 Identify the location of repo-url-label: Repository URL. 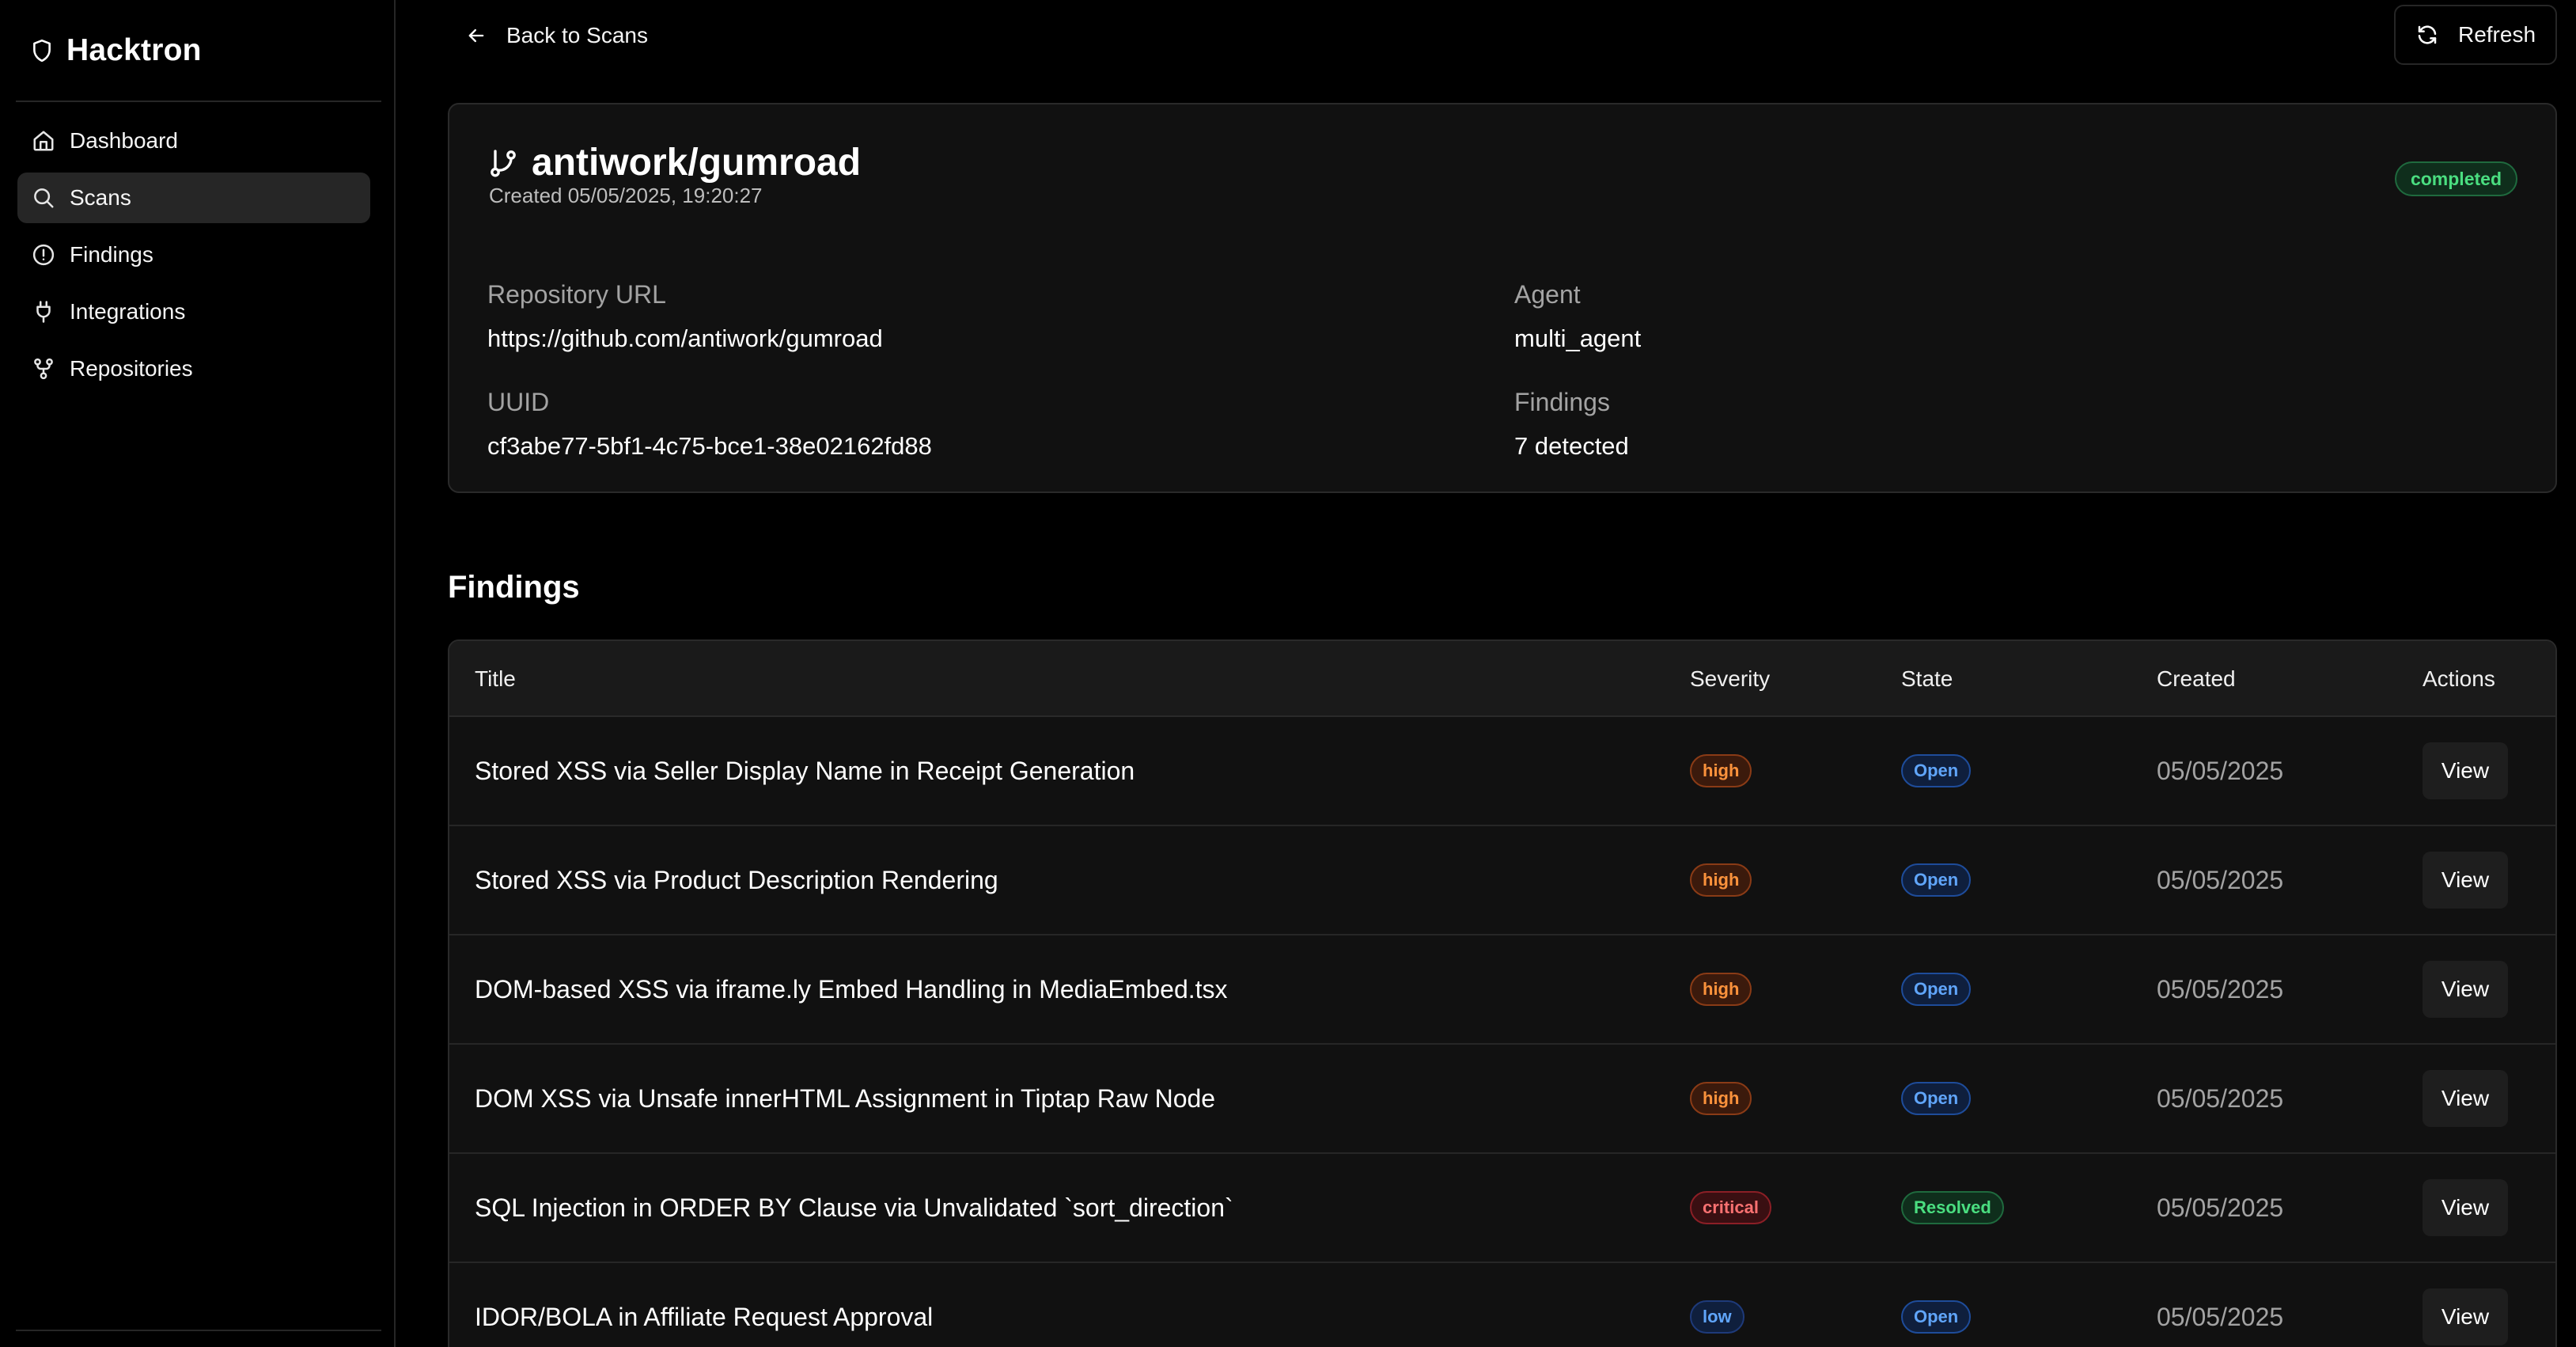
(576, 294).